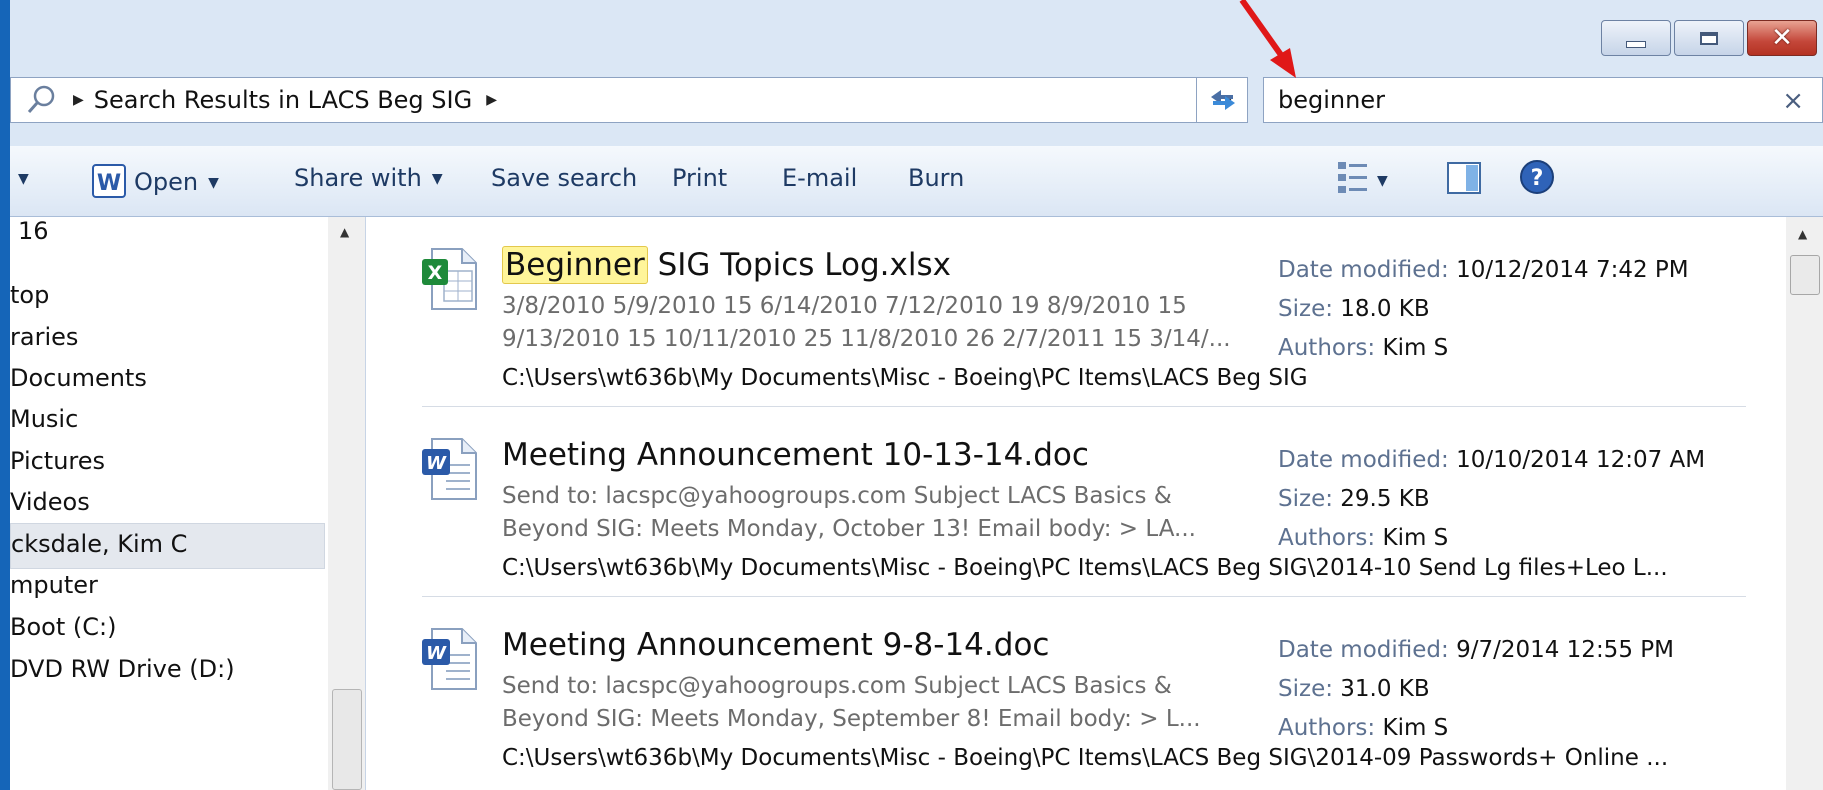  I want to click on details-view-icon, so click(1352, 177).